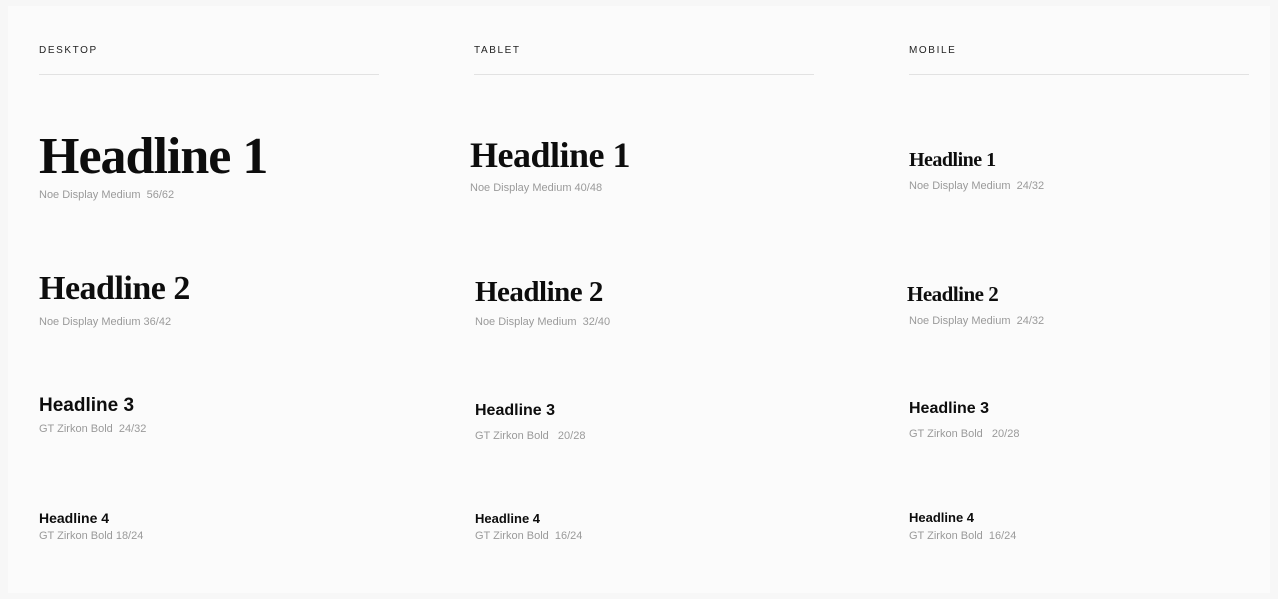 This screenshot has width=1278, height=599. What do you see at coordinates (543, 322) in the screenshot?
I see `headline-2-meta: Noe Display Medium 32/40` at bounding box center [543, 322].